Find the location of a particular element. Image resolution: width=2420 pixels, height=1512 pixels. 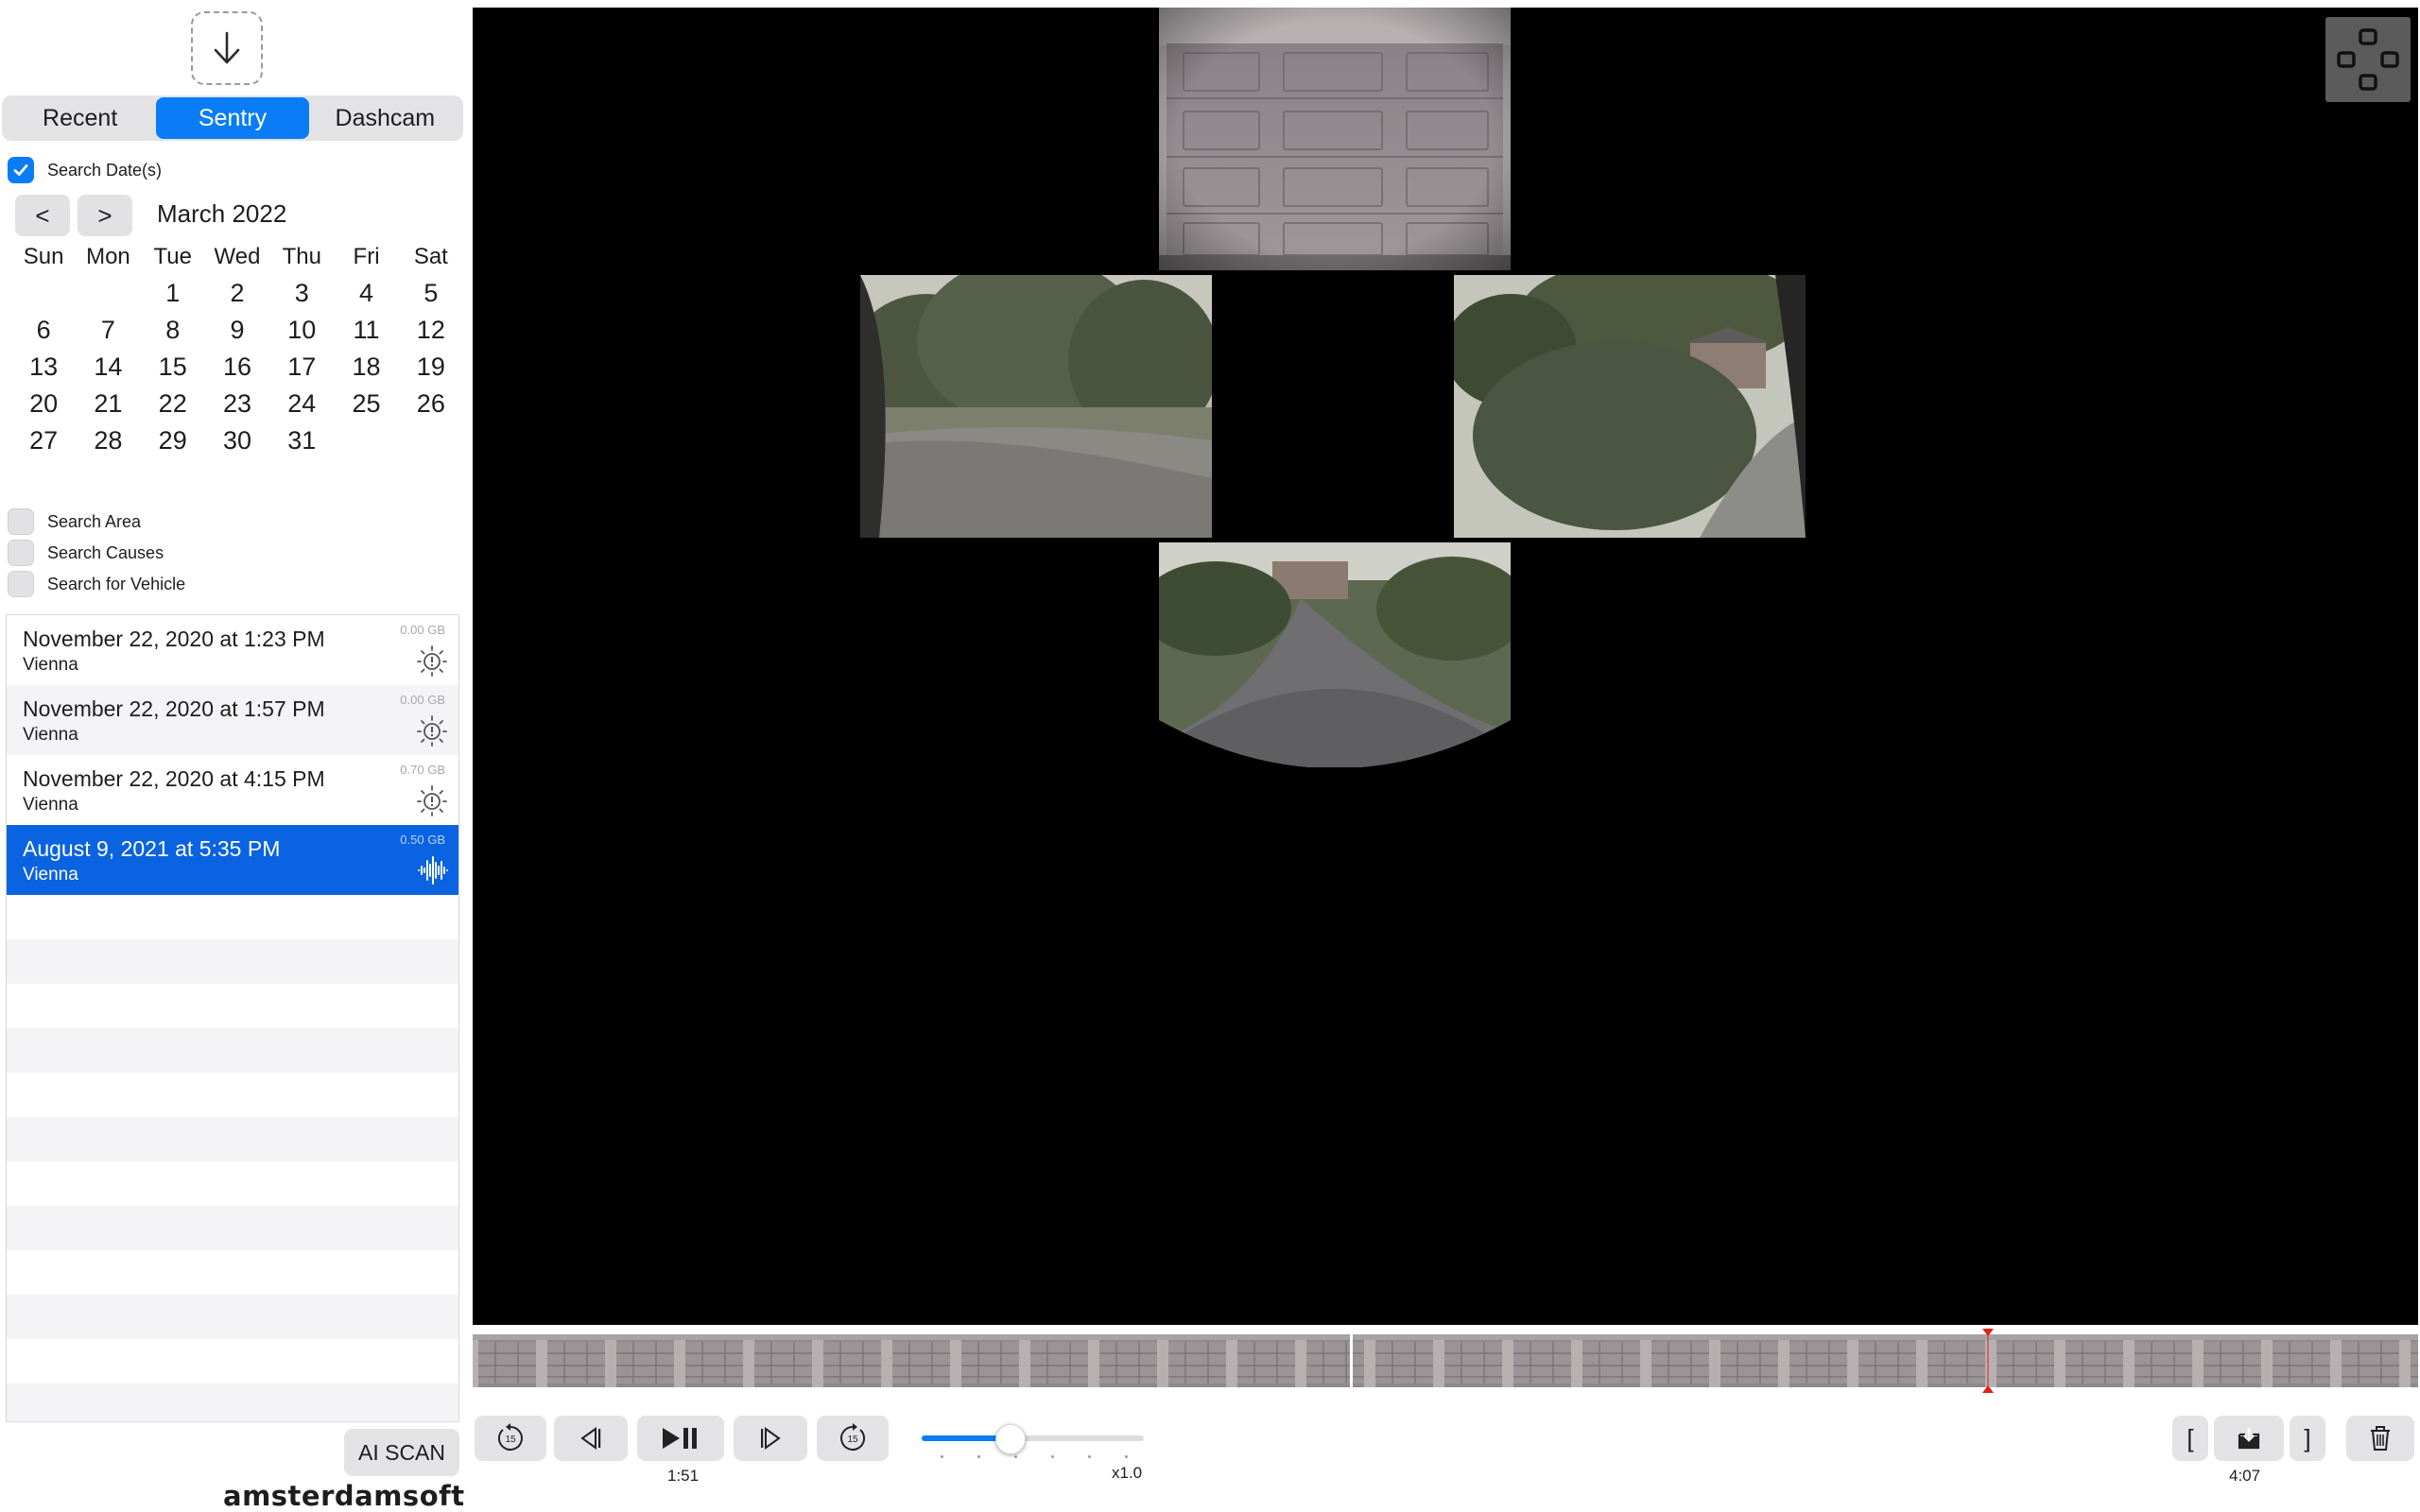

search-area-label: Search Area is located at coordinates (95, 521).